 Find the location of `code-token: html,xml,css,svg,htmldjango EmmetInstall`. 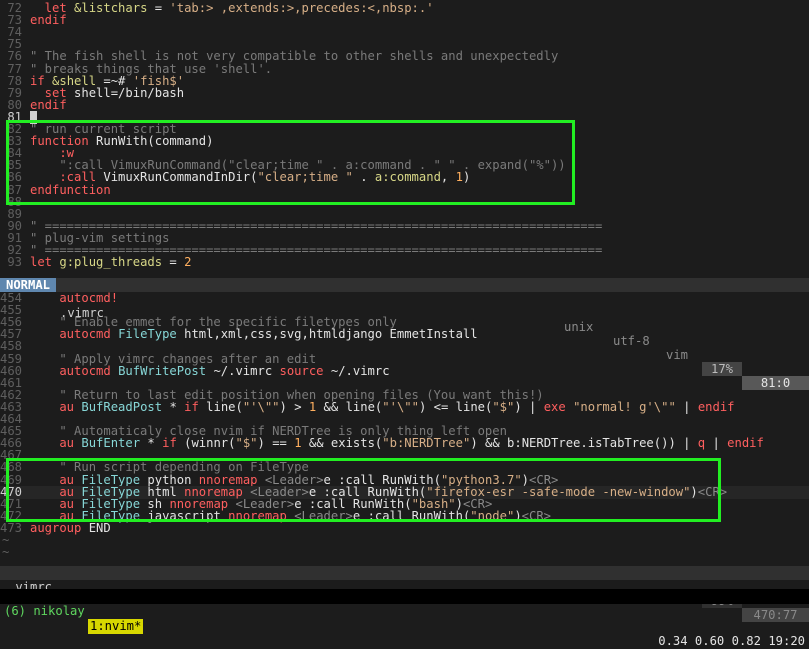

code-token: html,xml,css,svg,htmldjango EmmetInstall is located at coordinates (331, 334).